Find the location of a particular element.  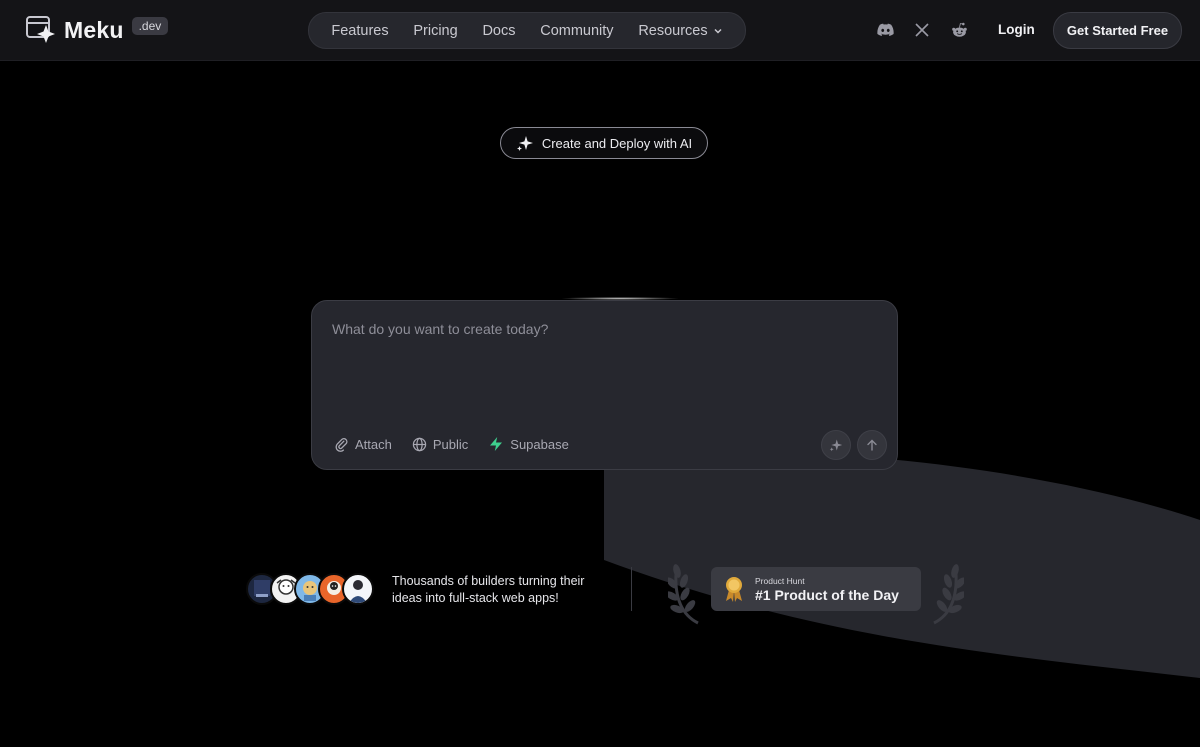

arrow-up-icon is located at coordinates (872, 445).